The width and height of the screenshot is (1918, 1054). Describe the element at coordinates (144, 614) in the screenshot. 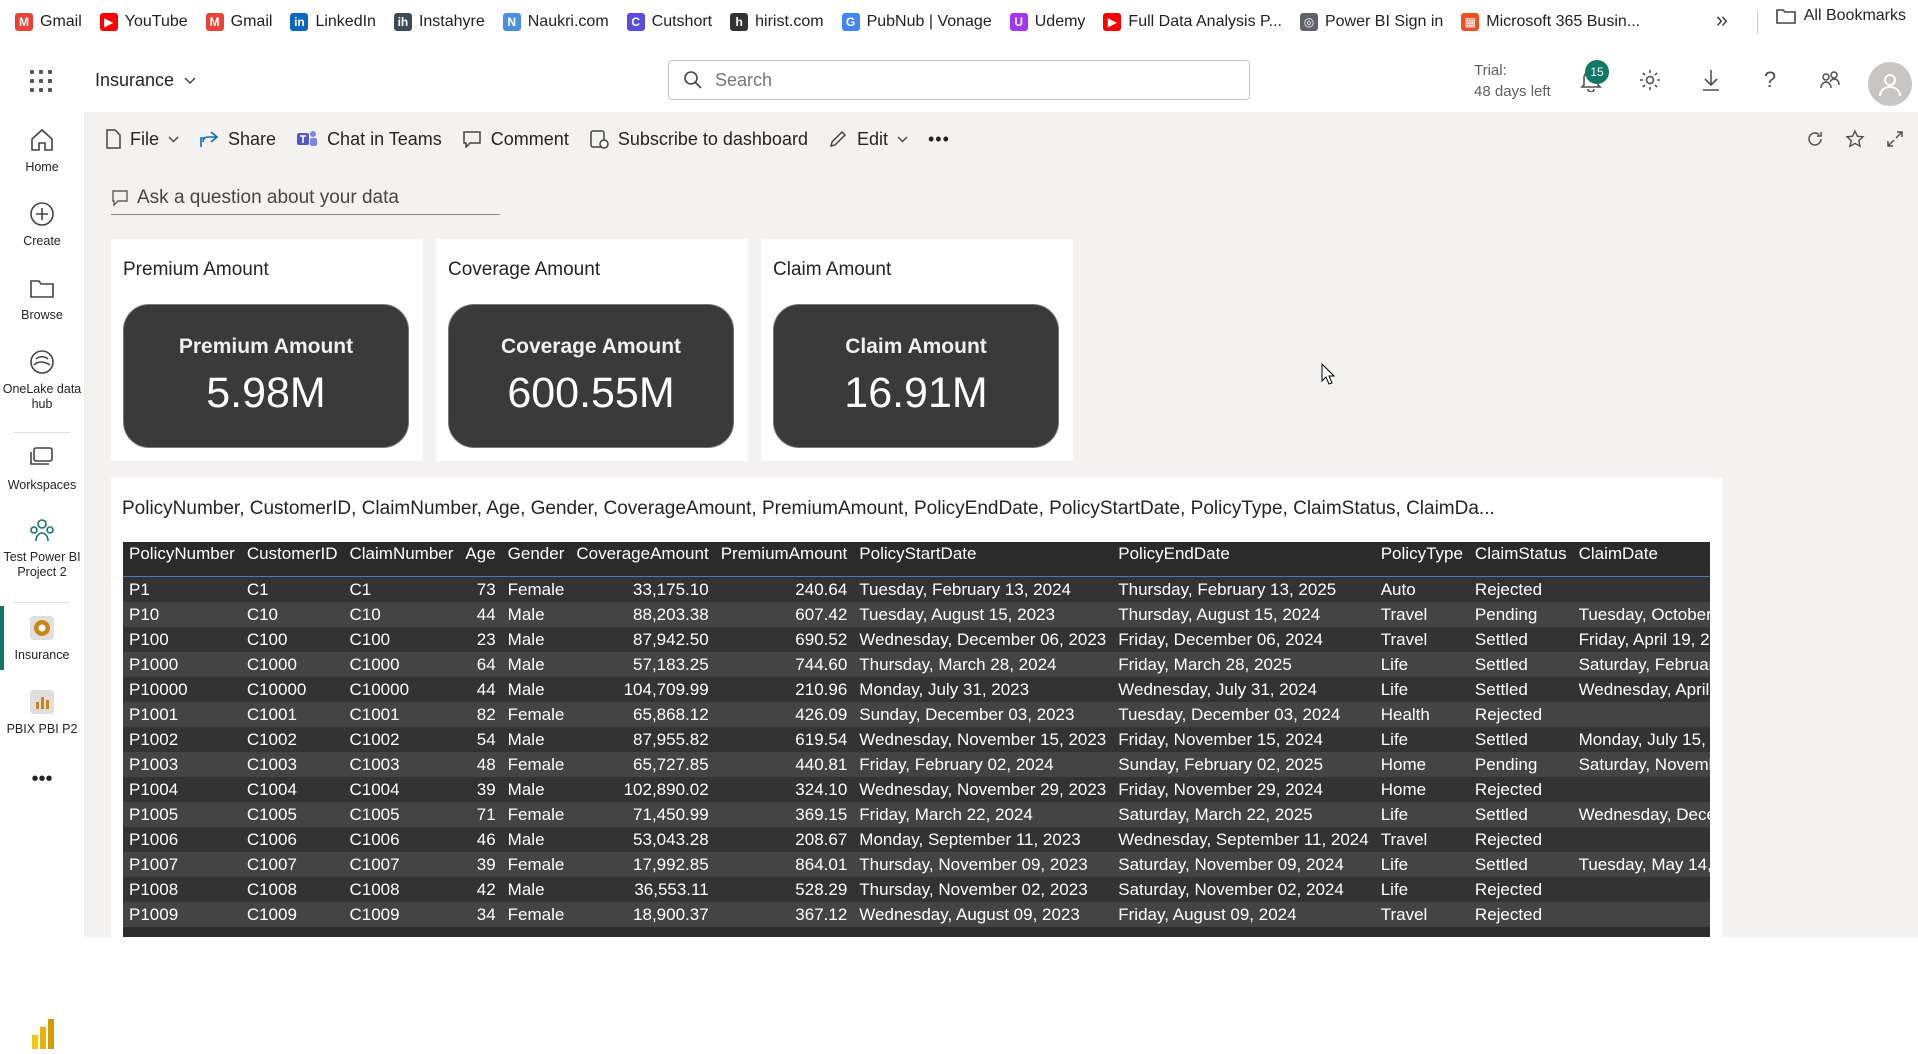

I see `table-cell: P10` at that location.